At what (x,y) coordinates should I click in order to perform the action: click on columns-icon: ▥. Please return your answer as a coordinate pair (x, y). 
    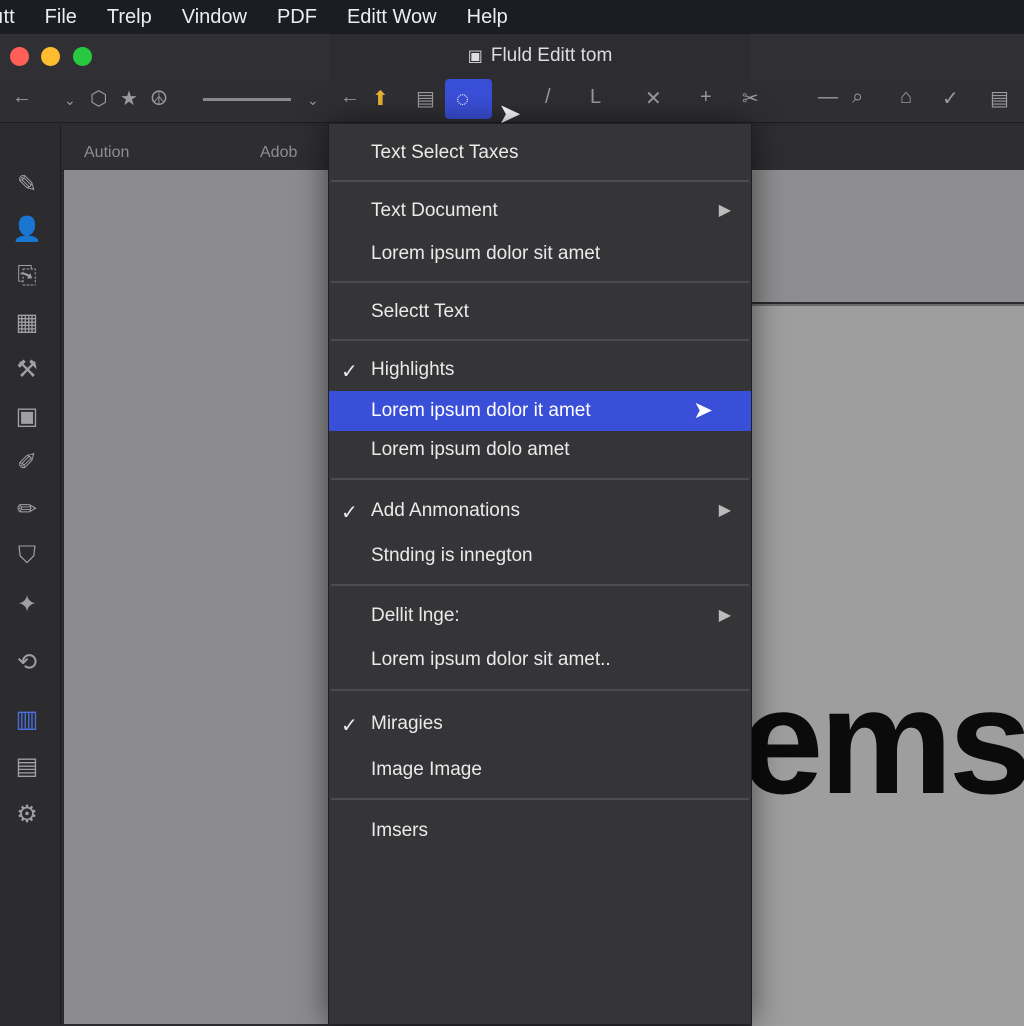
    Looking at the image, I should click on (27, 720).